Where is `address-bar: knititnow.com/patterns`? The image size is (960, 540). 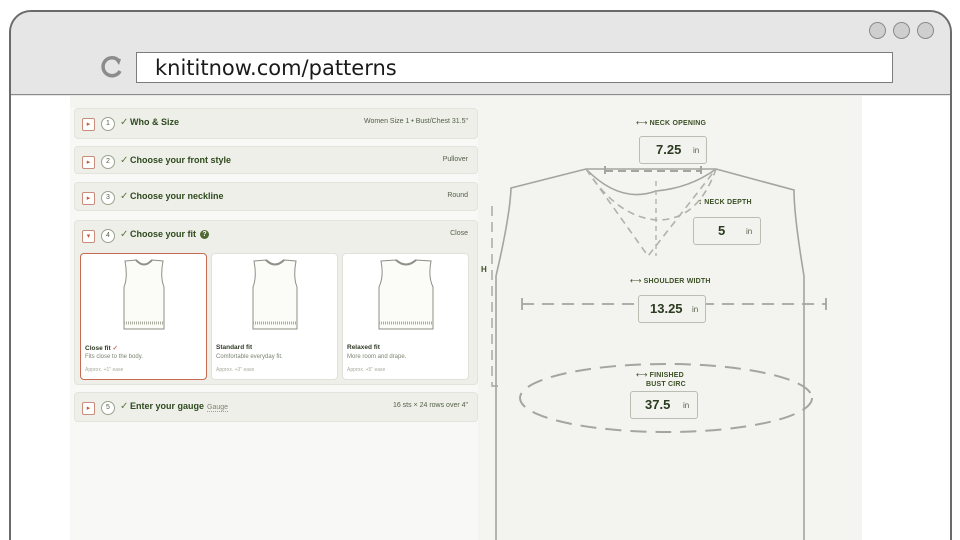 address-bar: knititnow.com/patterns is located at coordinates (514, 67).